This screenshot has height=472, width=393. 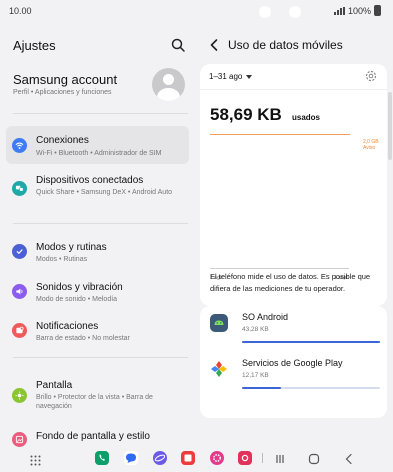 I want to click on avatar, so click(x=168, y=84).